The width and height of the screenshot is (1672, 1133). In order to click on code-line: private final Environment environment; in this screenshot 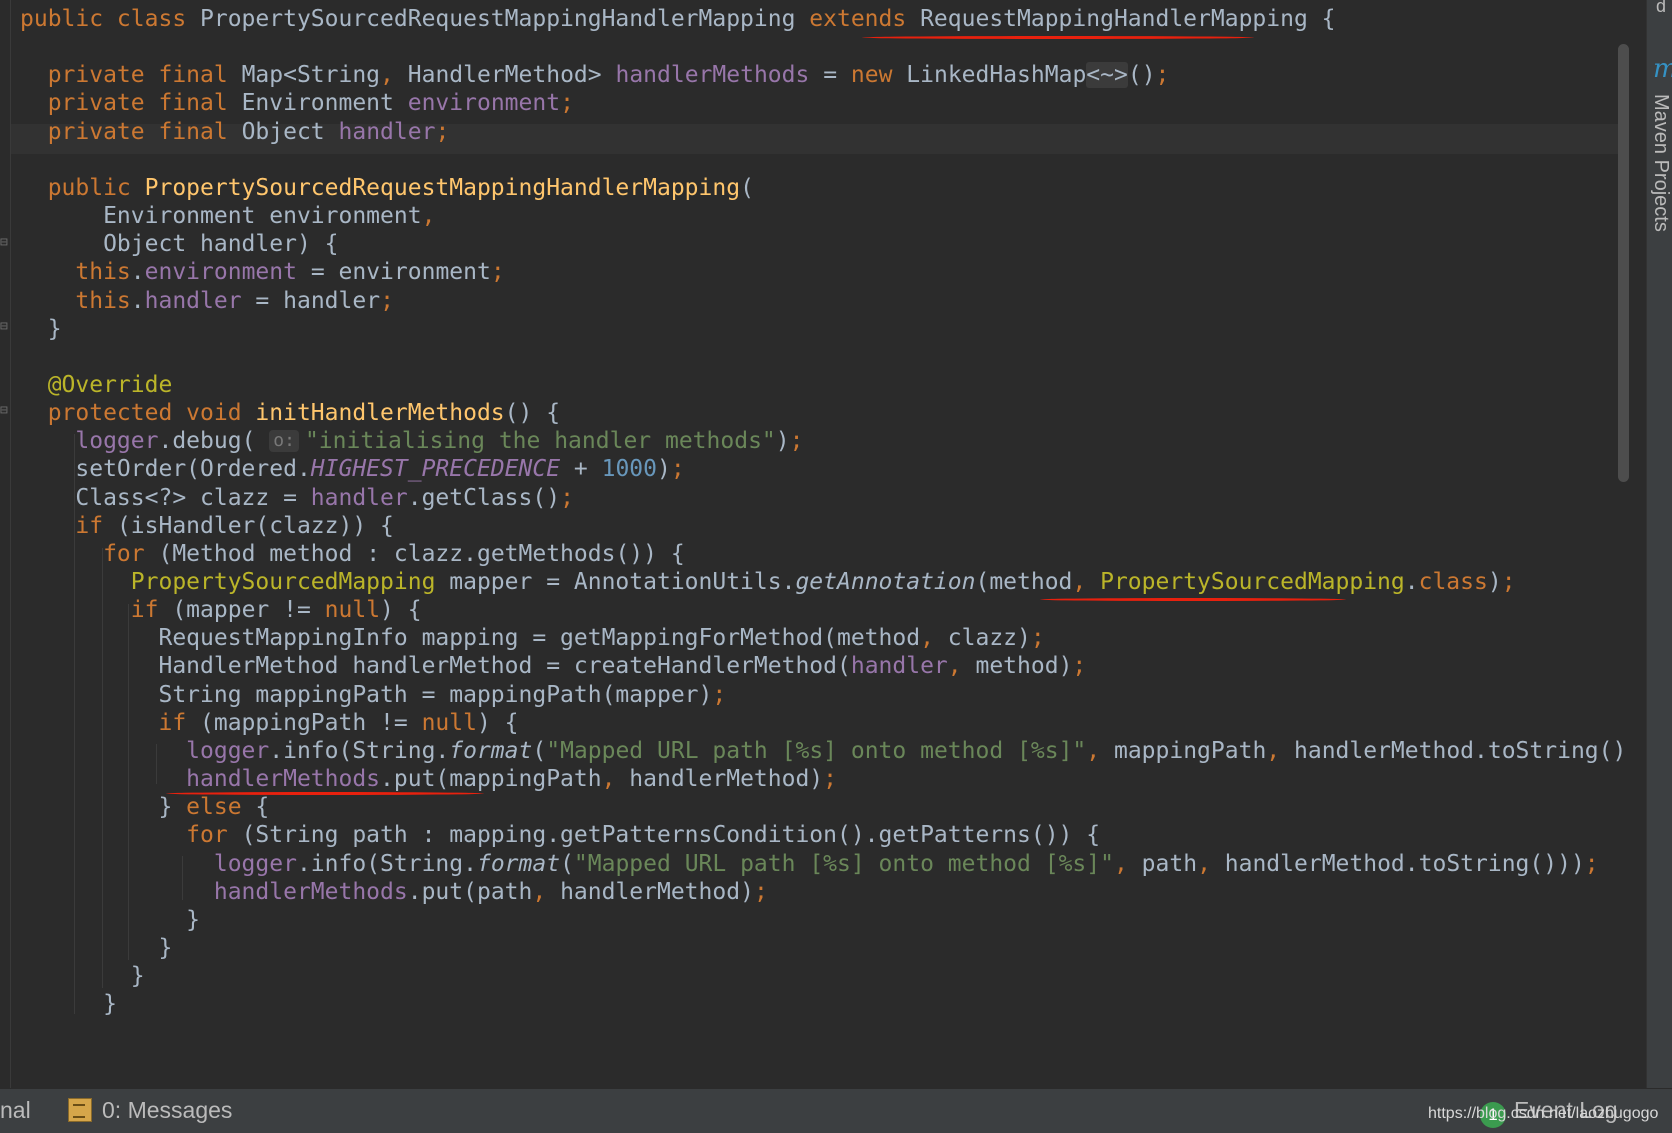, I will do `click(297, 103)`.